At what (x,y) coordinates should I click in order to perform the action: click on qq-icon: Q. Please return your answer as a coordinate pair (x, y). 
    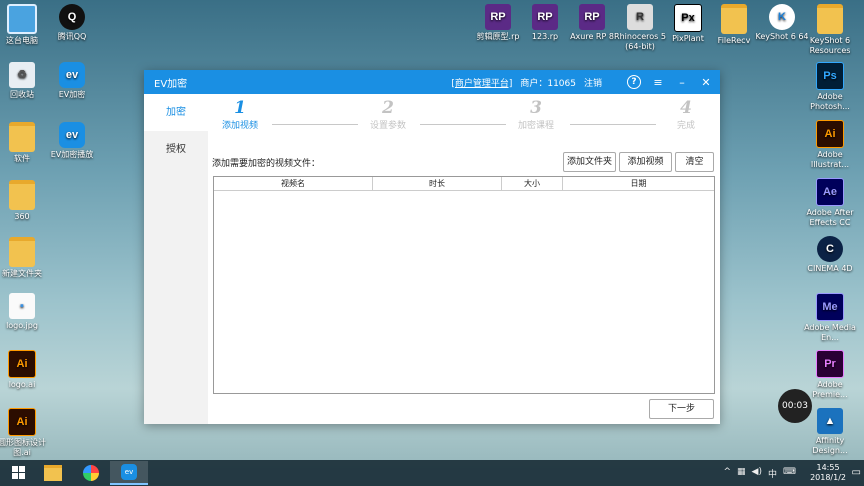
    Looking at the image, I should click on (72, 17).